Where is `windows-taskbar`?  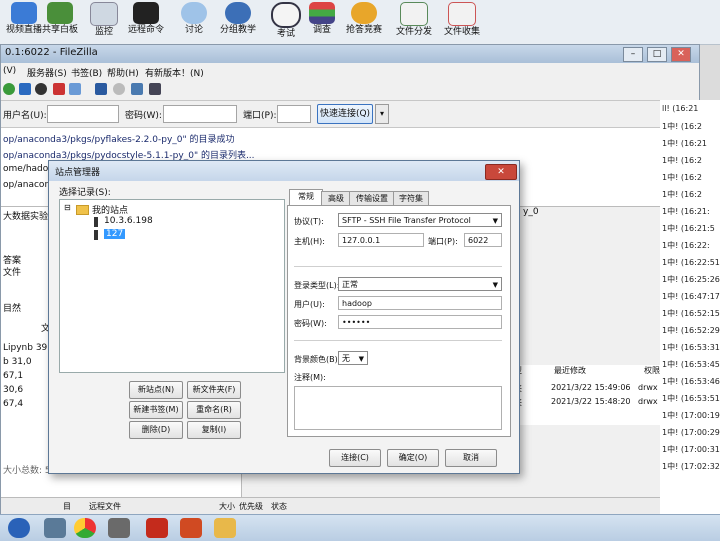
windows-taskbar is located at coordinates (360, 527).